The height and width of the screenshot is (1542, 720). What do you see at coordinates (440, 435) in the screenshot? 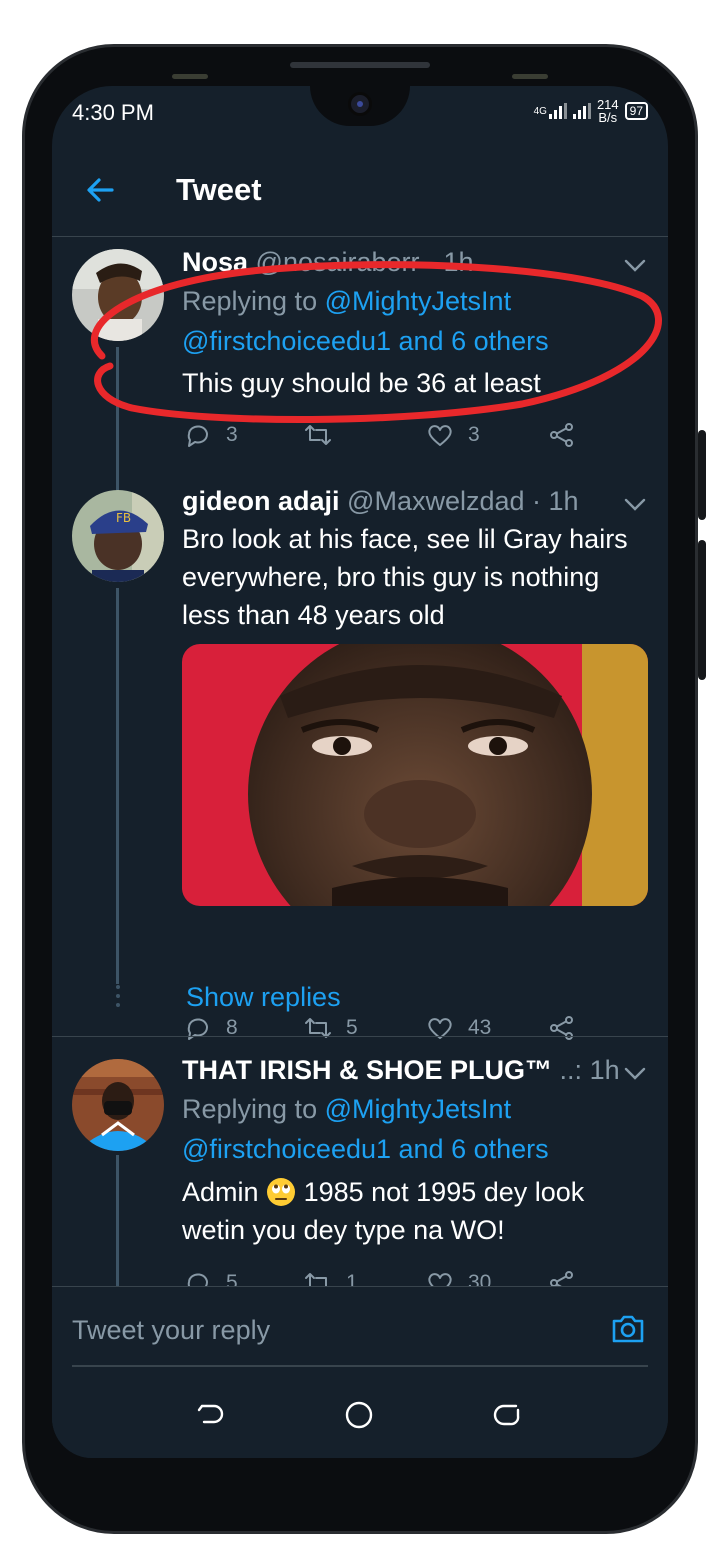
I see `heart-icon` at bounding box center [440, 435].